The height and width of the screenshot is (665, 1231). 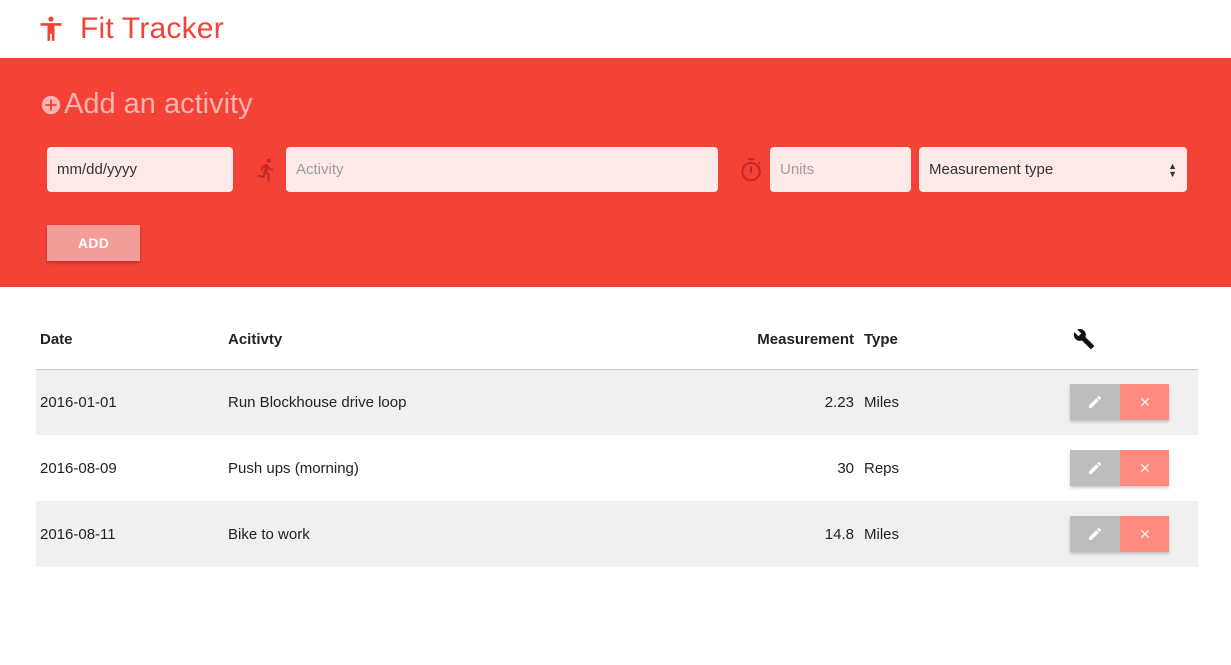 I want to click on header-actions, so click(x=1094, y=340).